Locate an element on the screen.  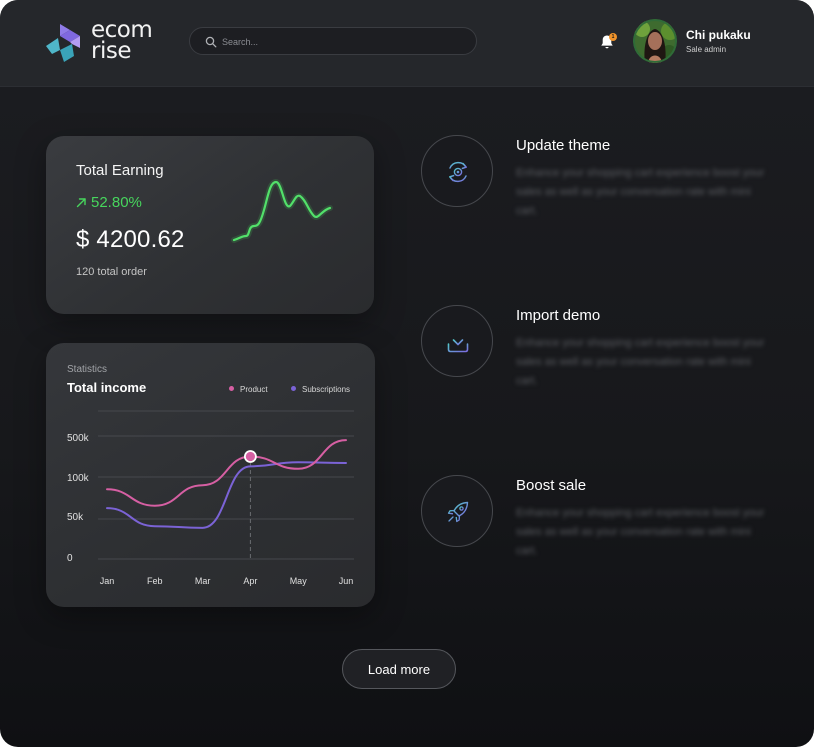
search-input is located at coordinates (342, 42).